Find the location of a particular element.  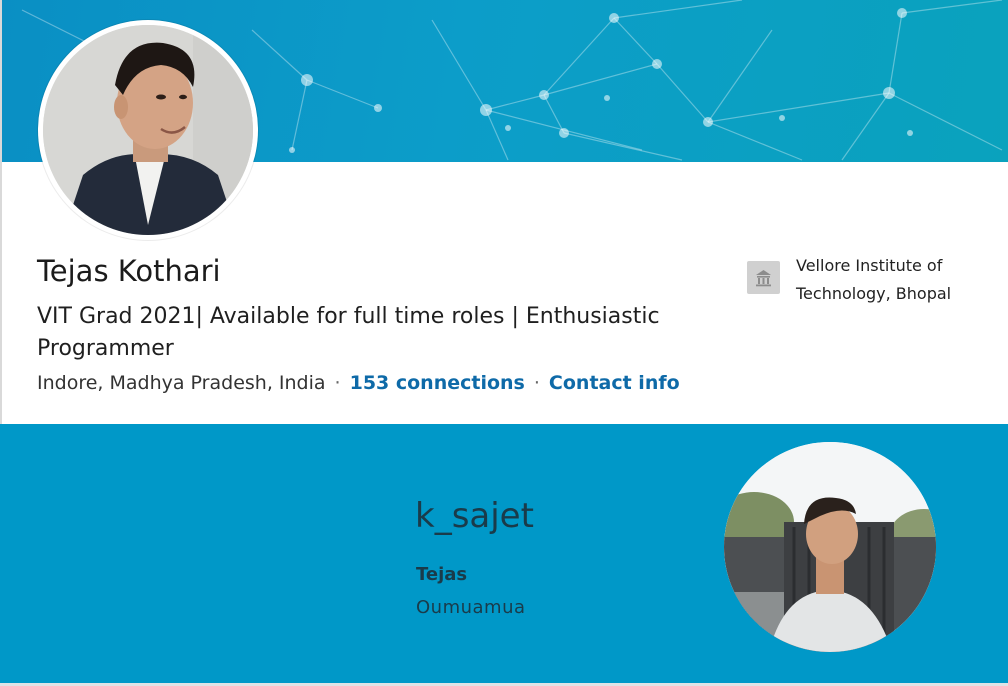

profile-photo-image is located at coordinates (148, 130).